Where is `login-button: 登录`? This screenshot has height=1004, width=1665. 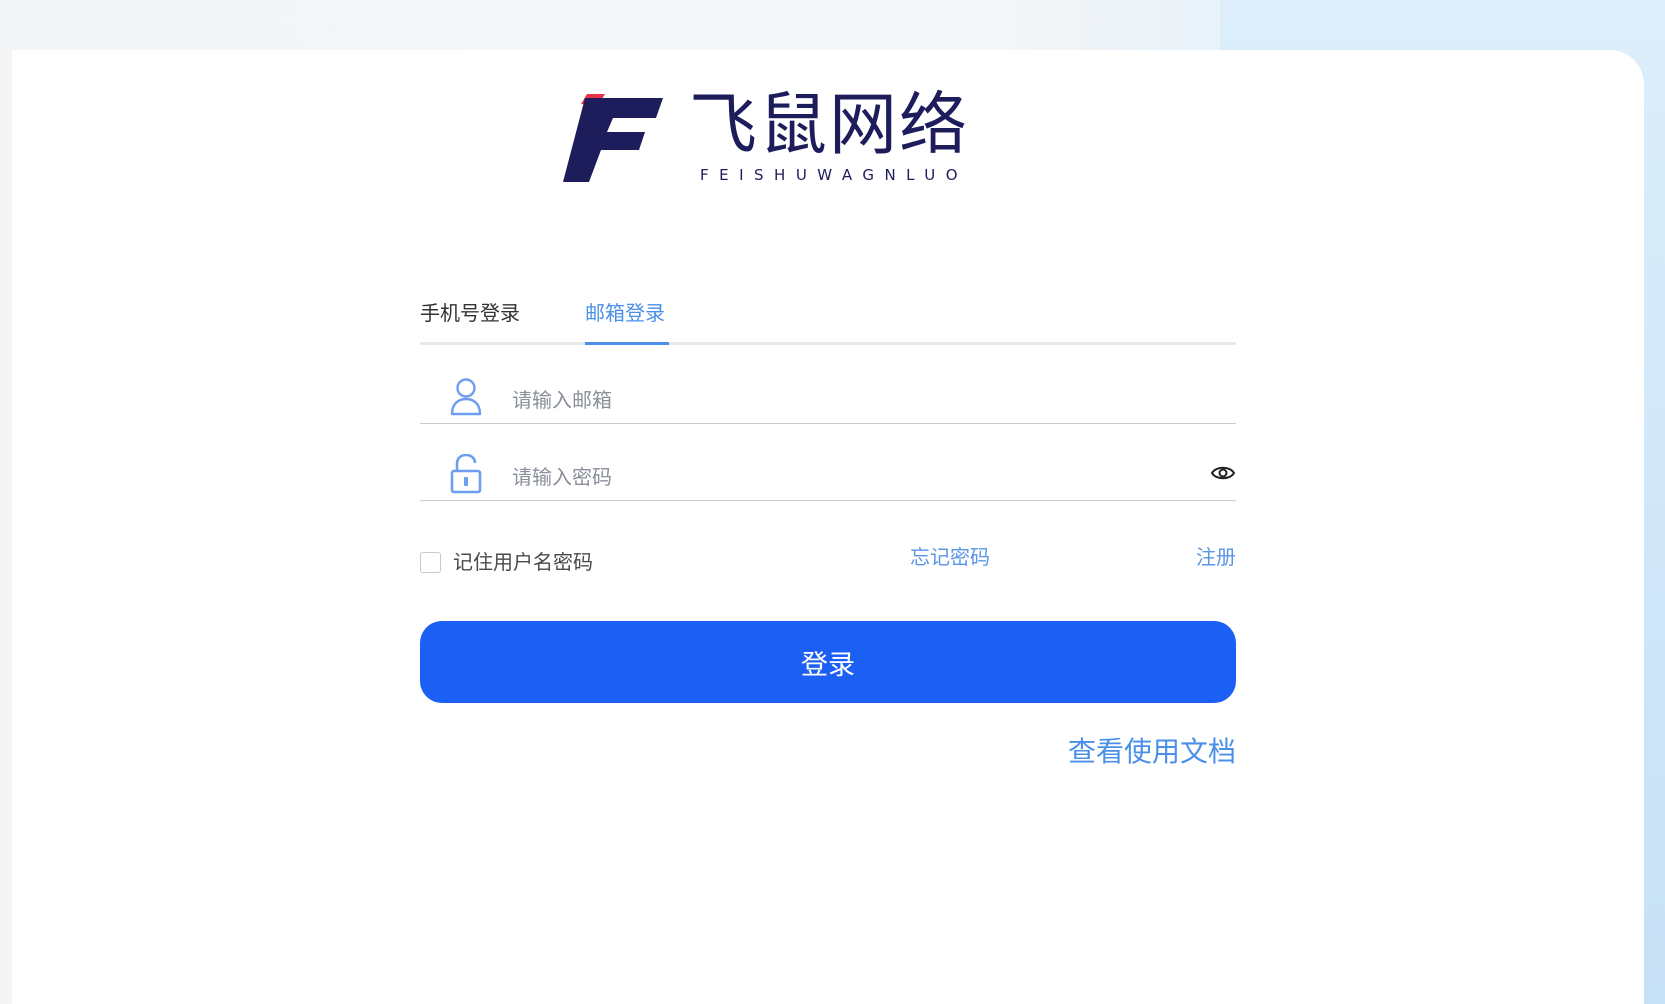
login-button: 登录 is located at coordinates (828, 662).